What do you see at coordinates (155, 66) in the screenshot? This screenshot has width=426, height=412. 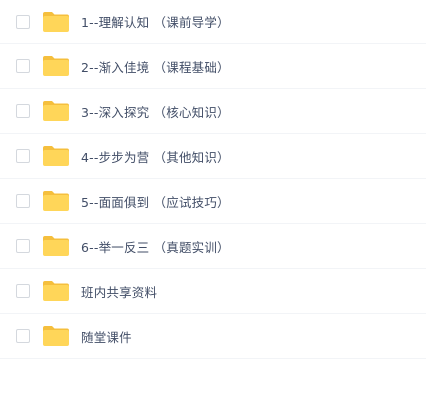 I see `file-name: 2--渐入佳境 （课程基础）` at bounding box center [155, 66].